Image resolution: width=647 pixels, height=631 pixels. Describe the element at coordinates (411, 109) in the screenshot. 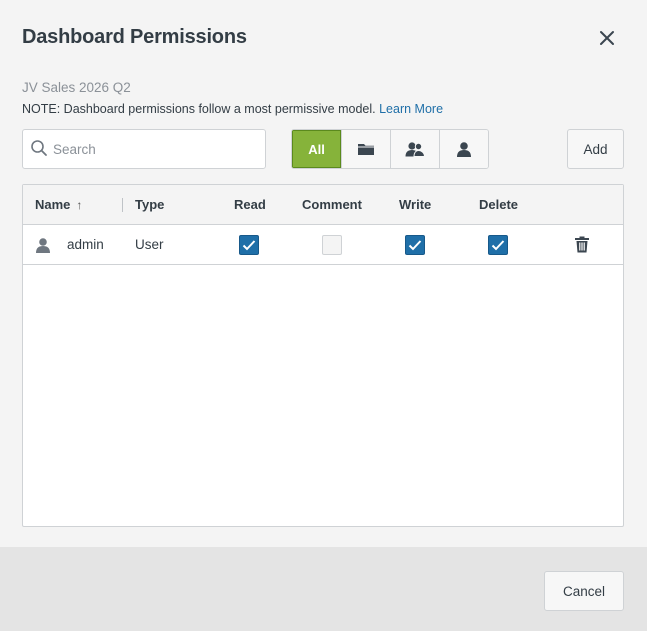

I see `learn-more-link: Learn More` at that location.